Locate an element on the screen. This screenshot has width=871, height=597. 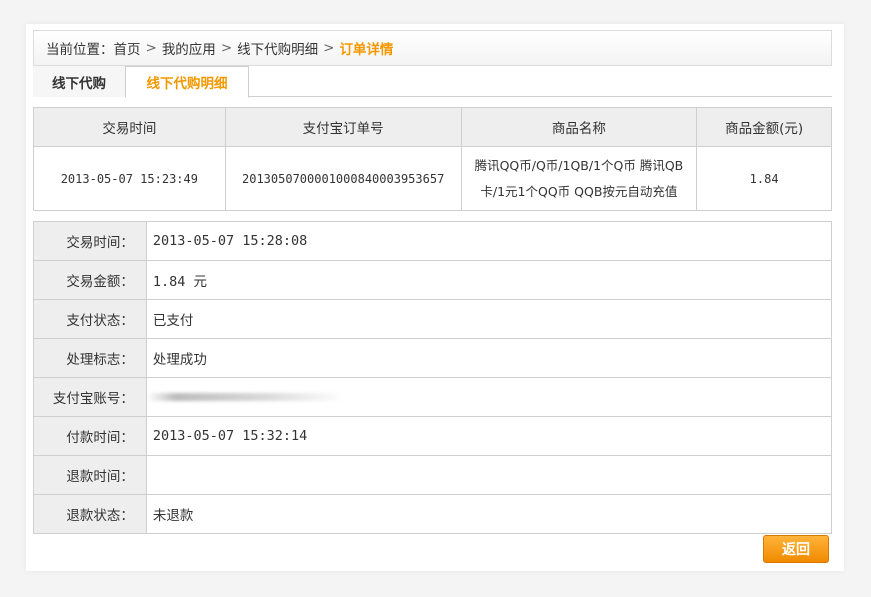
order-table-header: 交易时间 支付宝订单号 商品名称 商品金额(元) is located at coordinates (432, 127).